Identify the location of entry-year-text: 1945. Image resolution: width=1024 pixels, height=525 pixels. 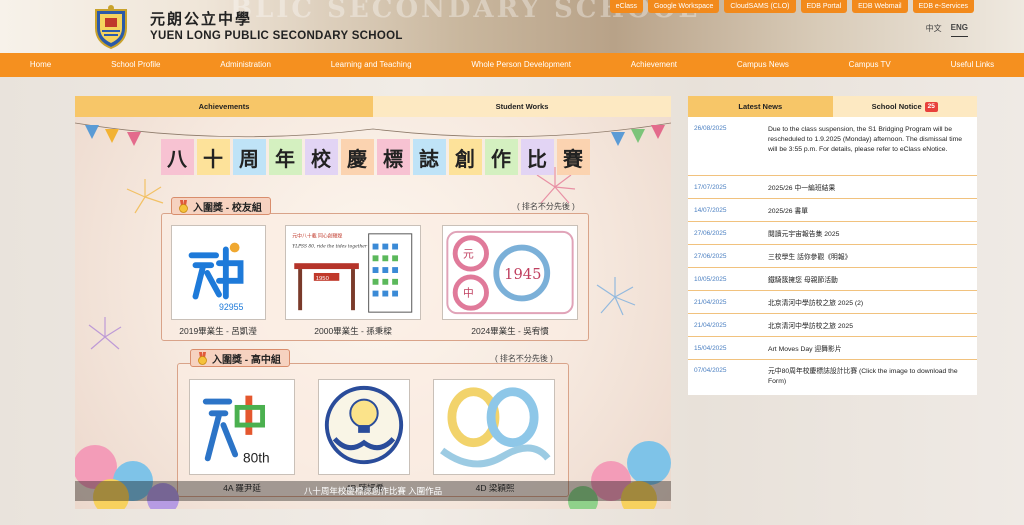
(522, 274).